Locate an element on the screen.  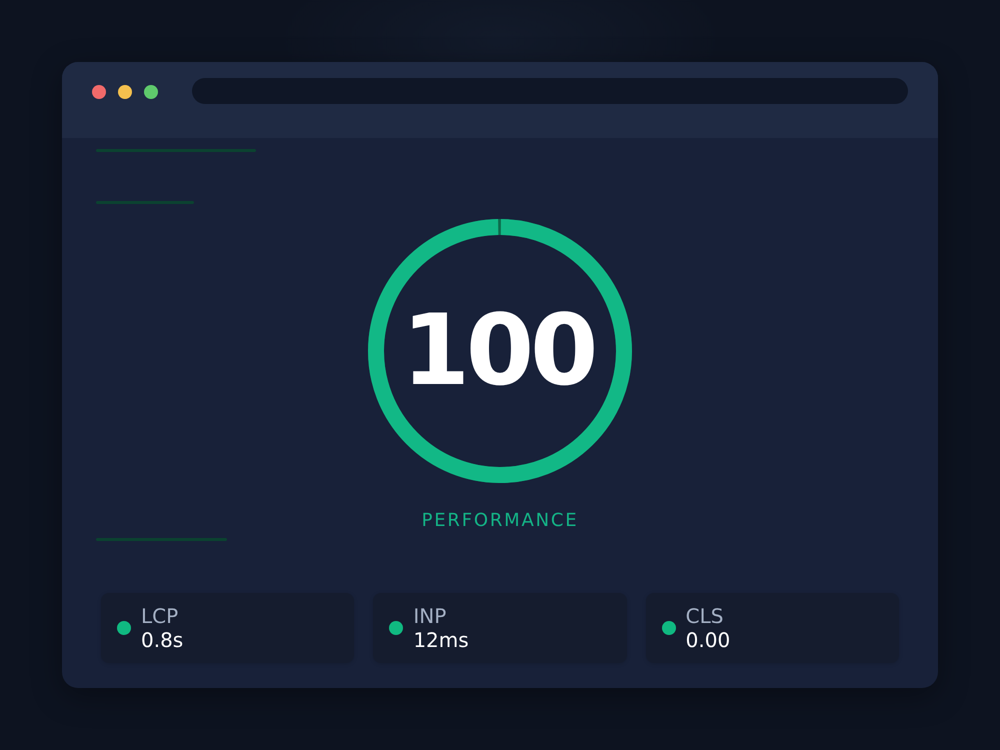
metric-name: CLS is located at coordinates (705, 616).